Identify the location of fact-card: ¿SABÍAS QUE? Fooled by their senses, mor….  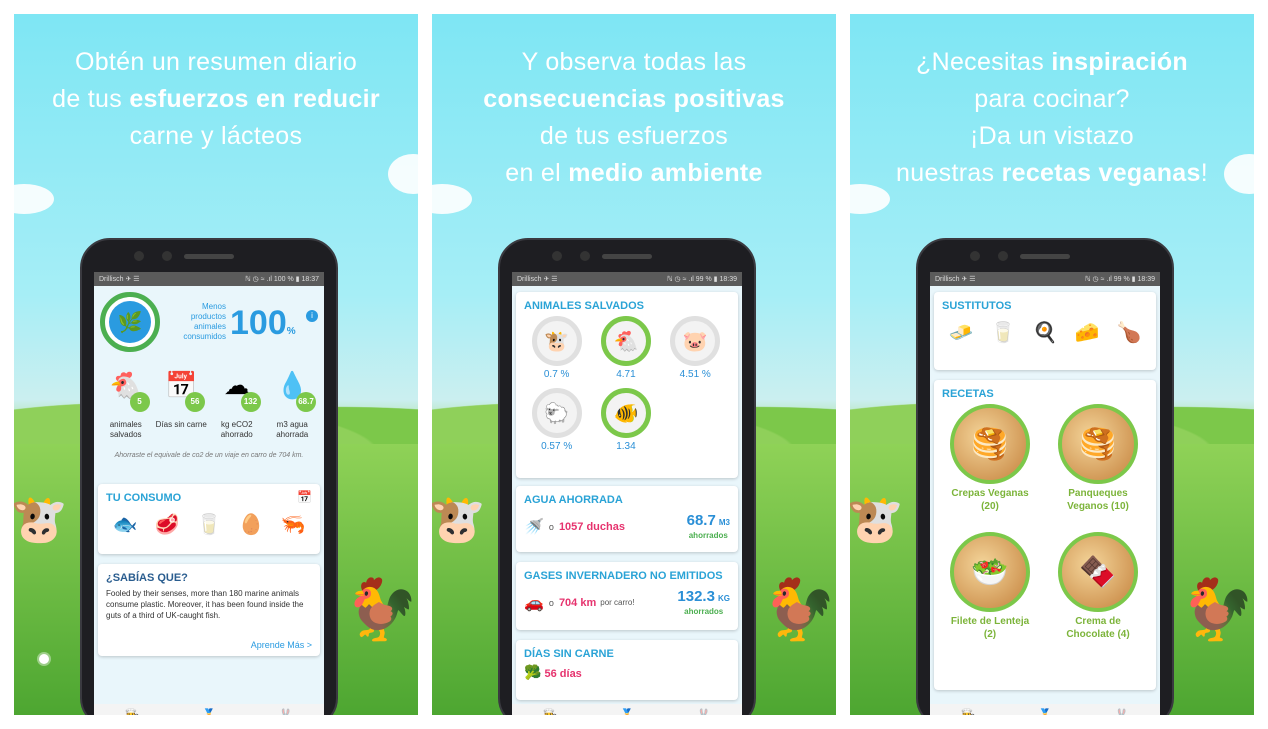
(209, 610).